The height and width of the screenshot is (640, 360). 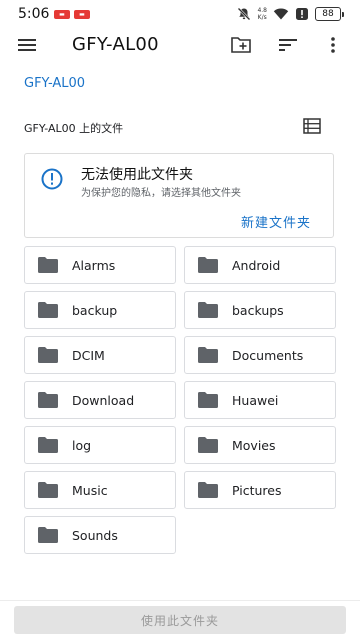 What do you see at coordinates (82, 14) in the screenshot?
I see `notification-app-icon-2: ▬` at bounding box center [82, 14].